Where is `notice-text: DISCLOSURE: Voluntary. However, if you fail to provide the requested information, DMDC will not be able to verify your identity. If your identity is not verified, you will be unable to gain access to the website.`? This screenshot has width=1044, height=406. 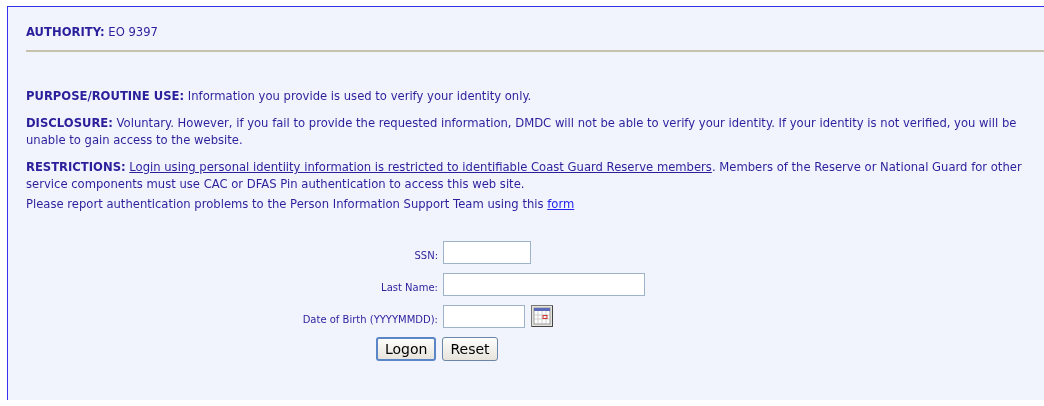 notice-text: DISCLOSURE: Voluntary. However, if you fail to provide the requested information, DMDC will not be able to verify your identity. If your identity is not verified, you will be unable to gain access to the website. is located at coordinates (522, 132).